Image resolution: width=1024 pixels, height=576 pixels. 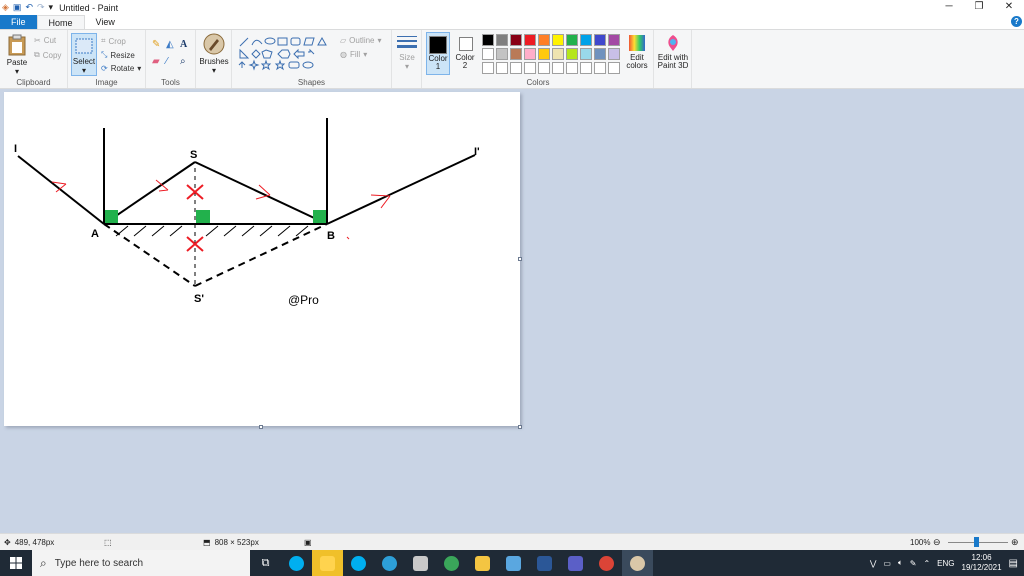 I want to click on resize-button: ⤡ Resize, so click(x=118, y=55).